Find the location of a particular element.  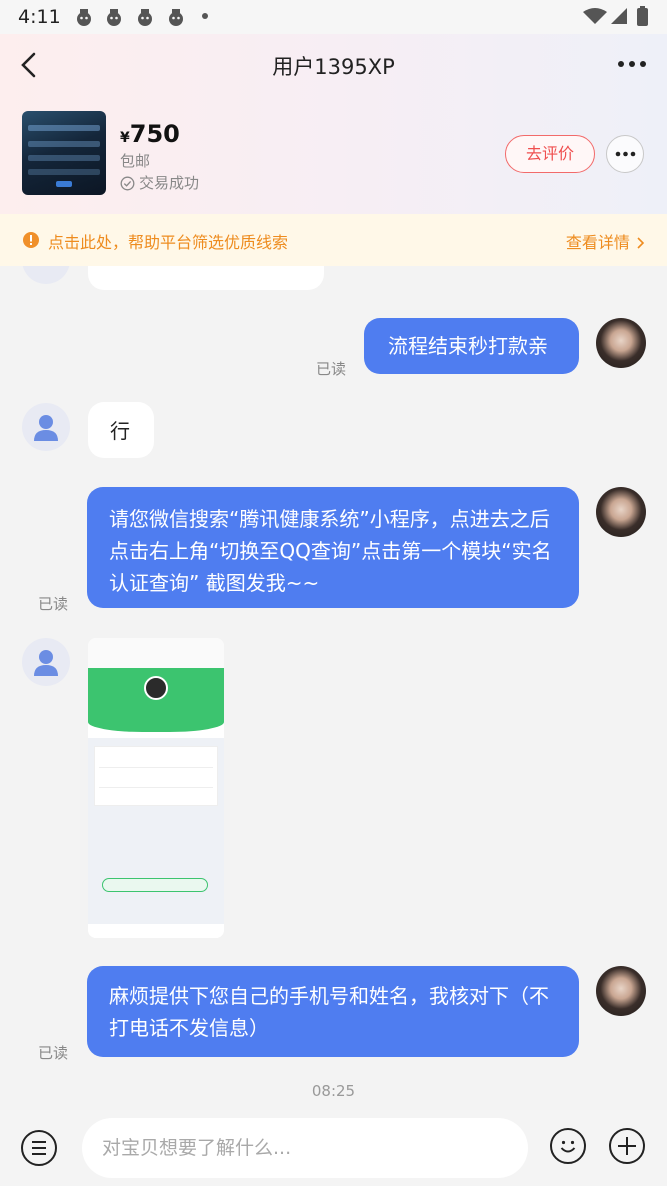

menu-button is located at coordinates (39, 1148).